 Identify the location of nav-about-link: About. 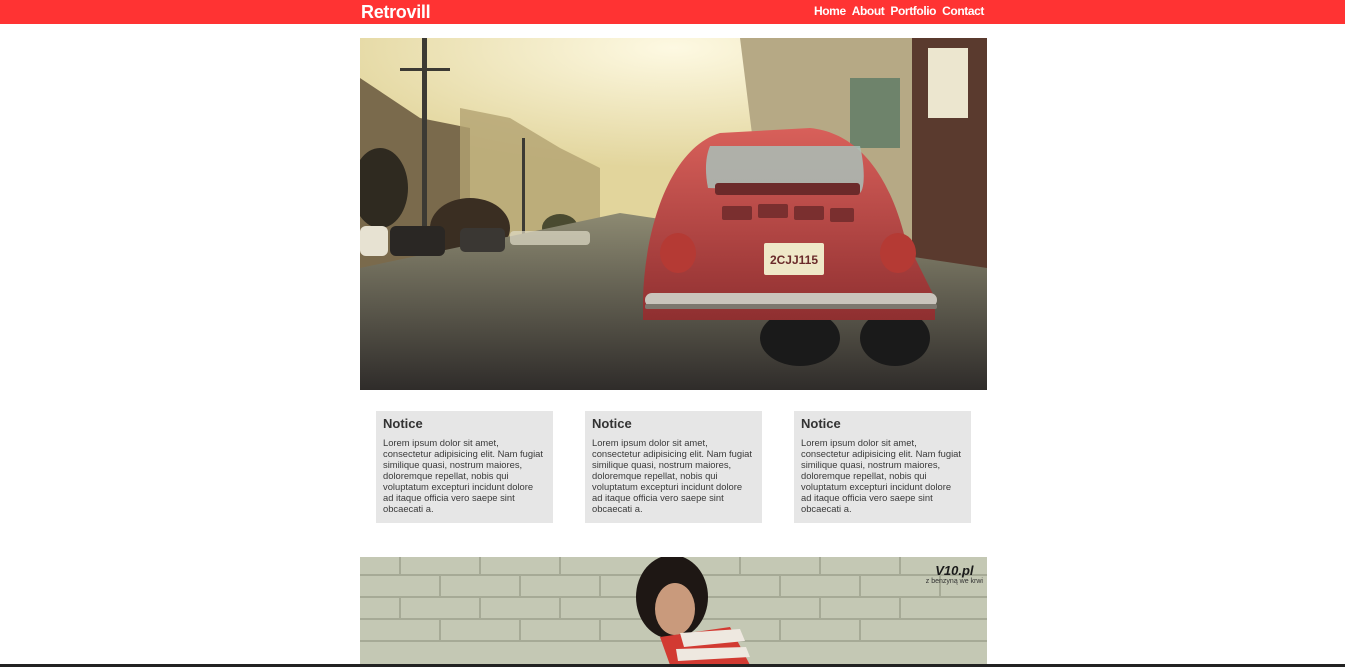
(868, 11).